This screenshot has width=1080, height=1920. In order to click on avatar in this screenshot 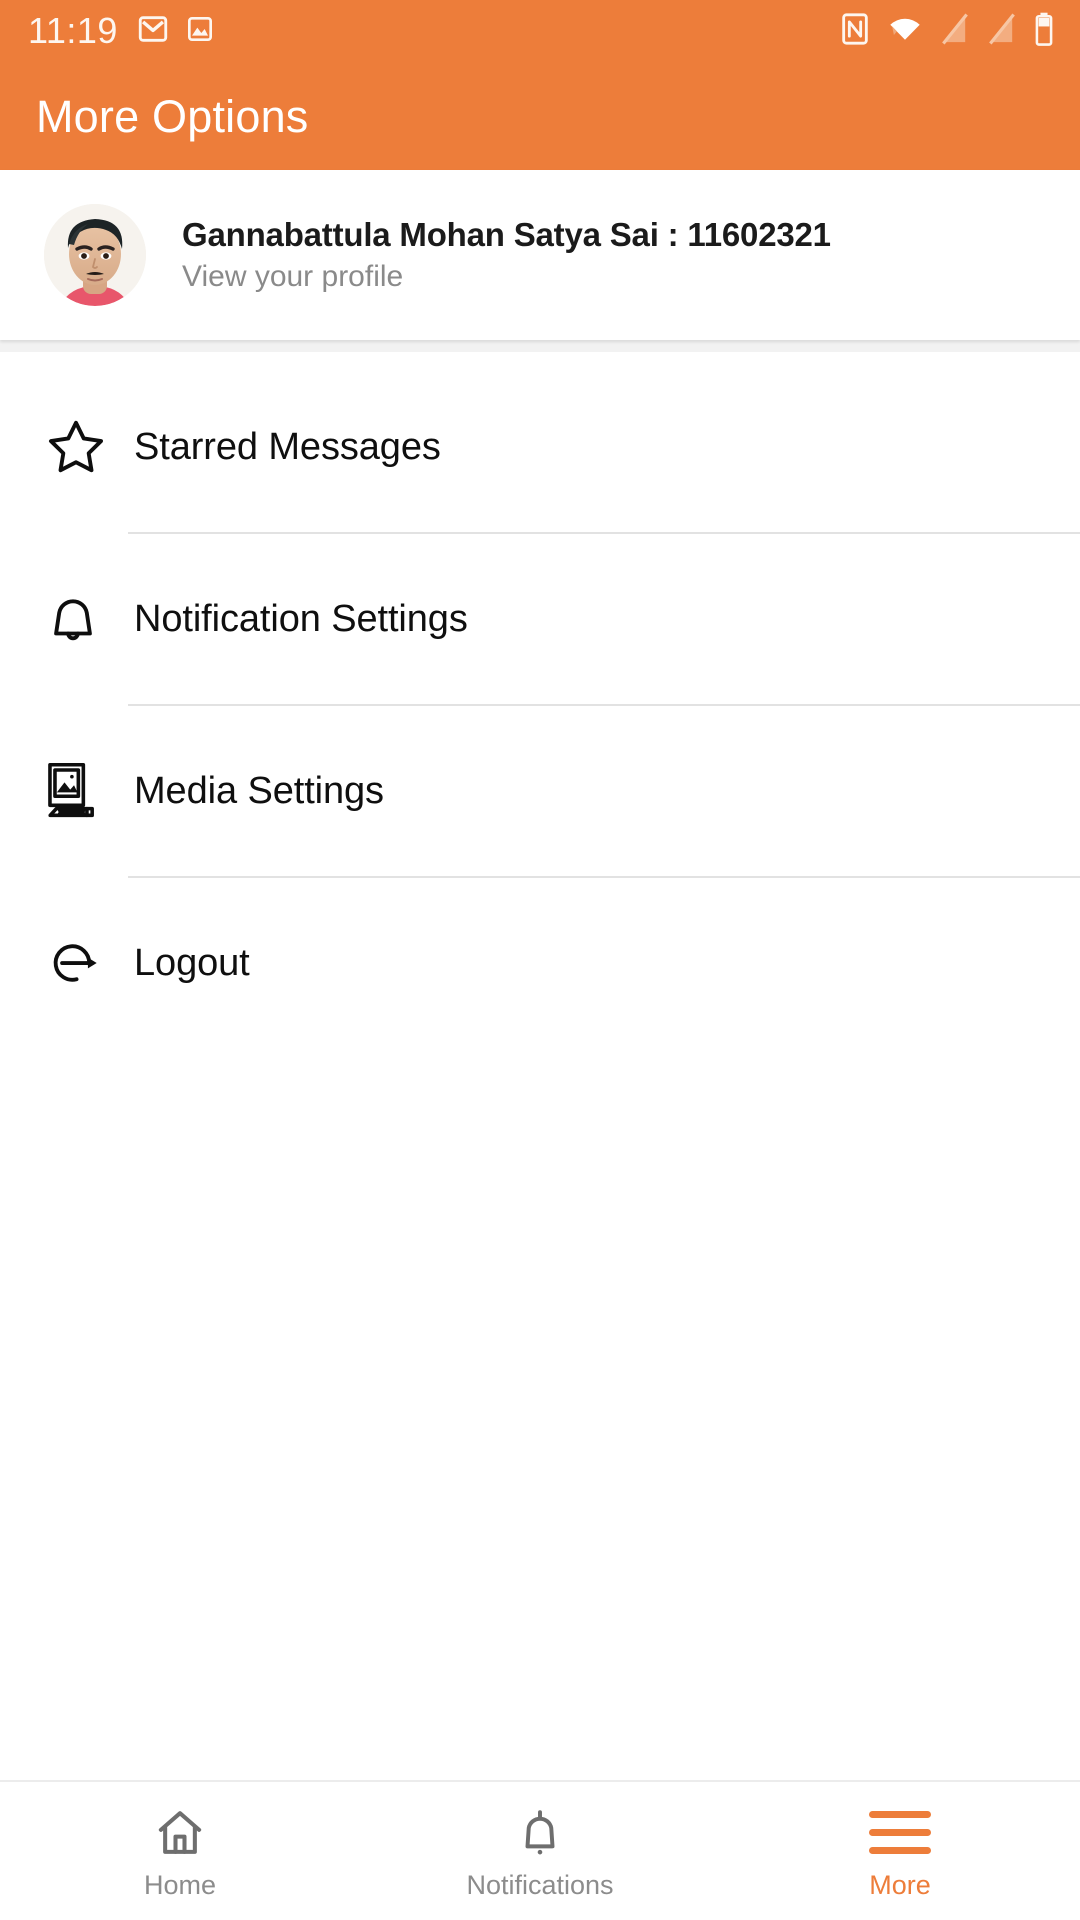, I will do `click(95, 255)`.